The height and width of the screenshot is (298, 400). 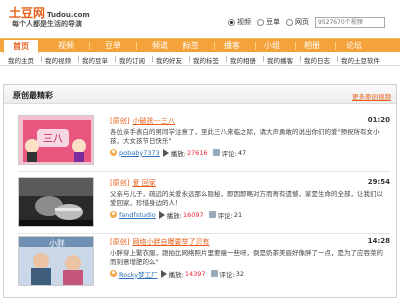 I want to click on video-thumbnail: 小胖, so click(x=56, y=261).